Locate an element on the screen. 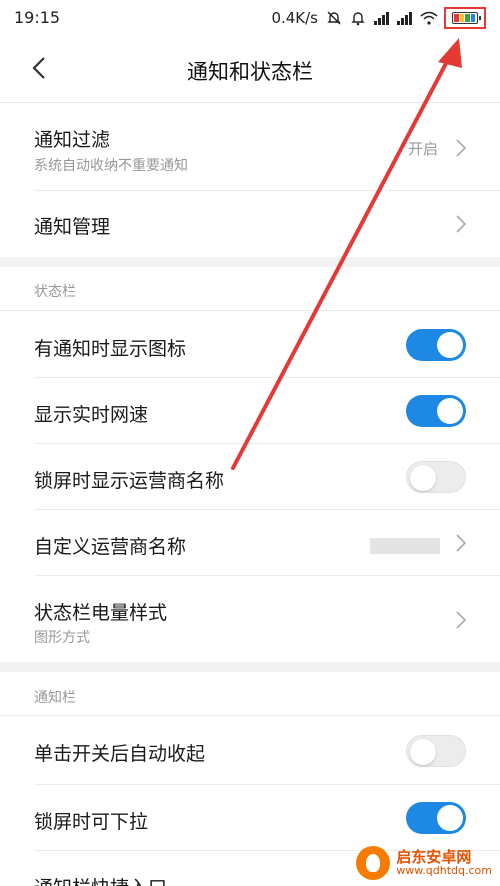  lockscreen-carrier-row: 锁屏时显示运营商名称 is located at coordinates (250, 477).